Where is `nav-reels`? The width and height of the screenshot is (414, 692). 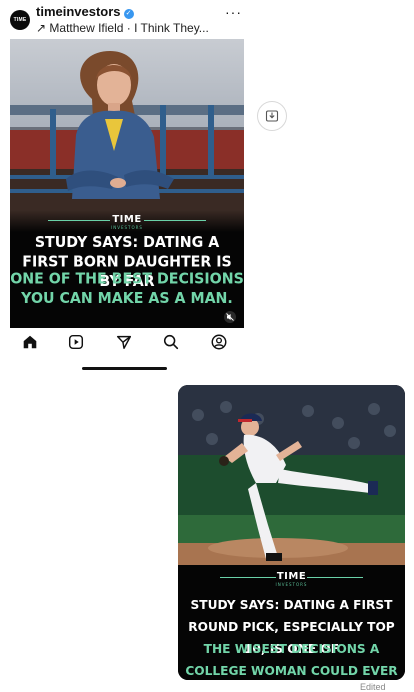
nav-reels is located at coordinates (76, 342).